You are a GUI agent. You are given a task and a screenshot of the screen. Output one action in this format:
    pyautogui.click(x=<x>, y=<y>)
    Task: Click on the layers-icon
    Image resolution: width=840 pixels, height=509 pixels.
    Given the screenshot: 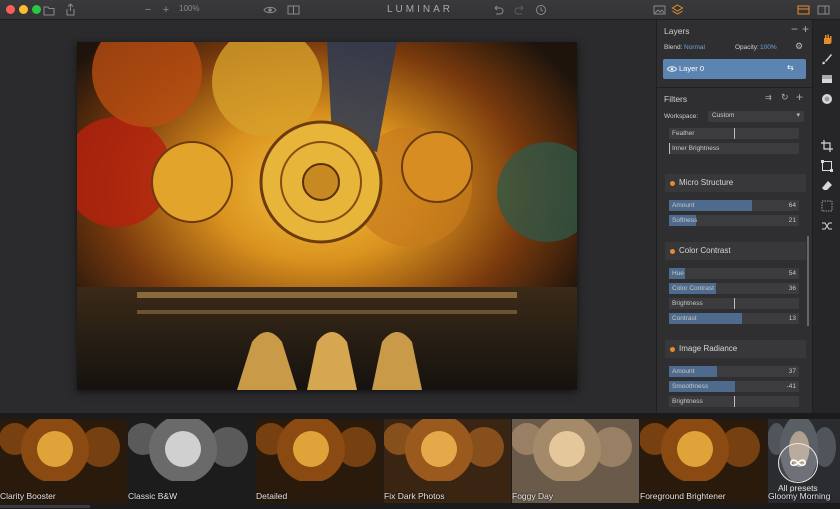 What is the action you would take?
    pyautogui.click(x=677, y=10)
    